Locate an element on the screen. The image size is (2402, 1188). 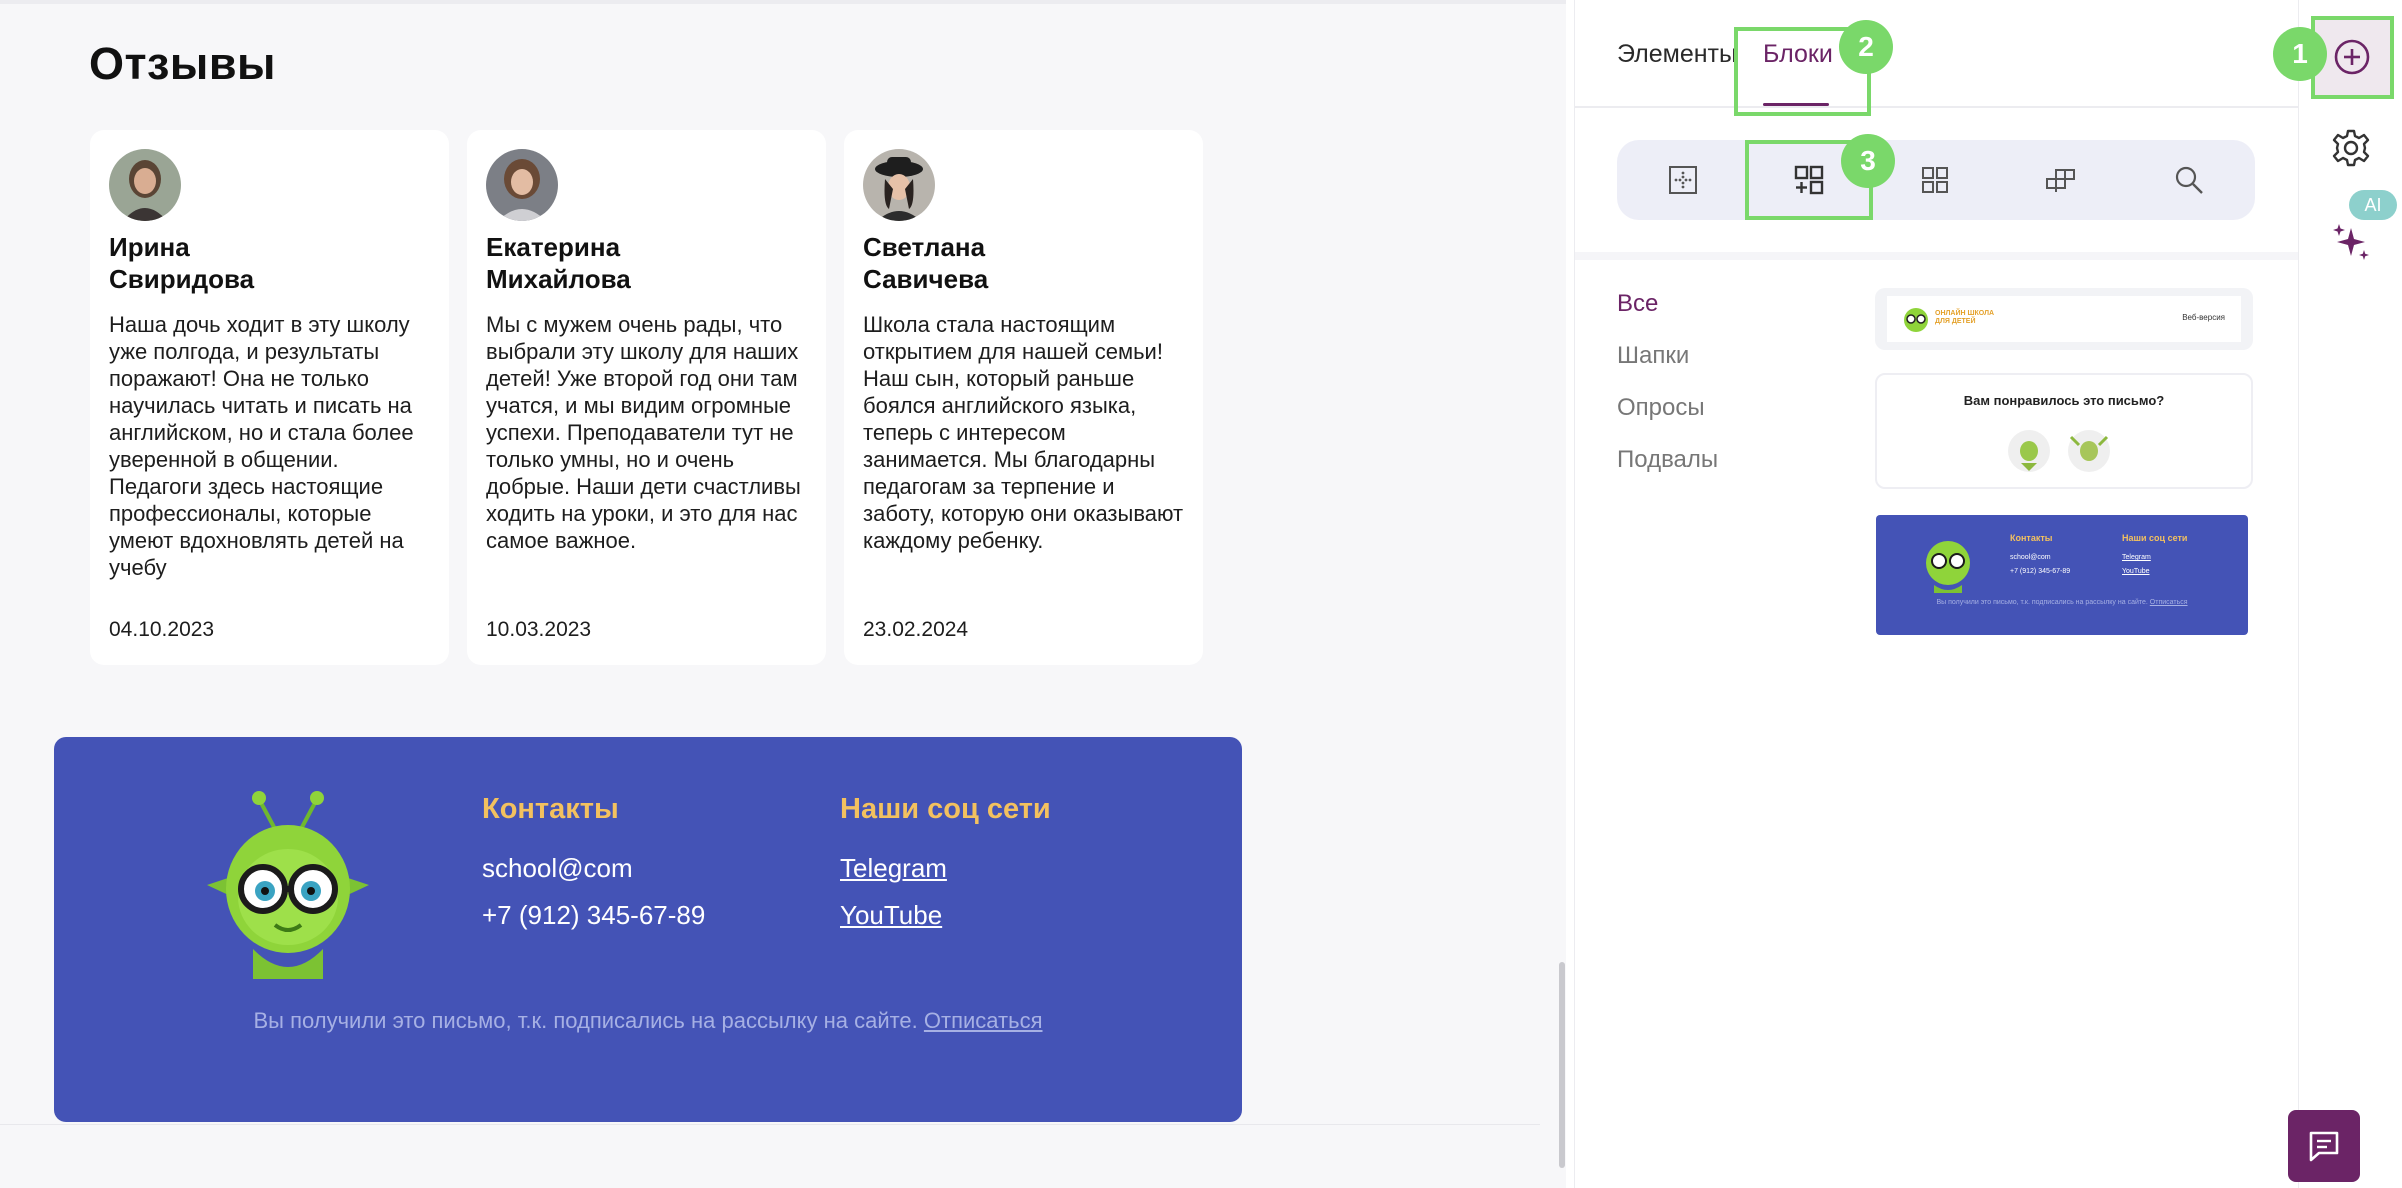
canvas-top-divider is located at coordinates (783, 2).